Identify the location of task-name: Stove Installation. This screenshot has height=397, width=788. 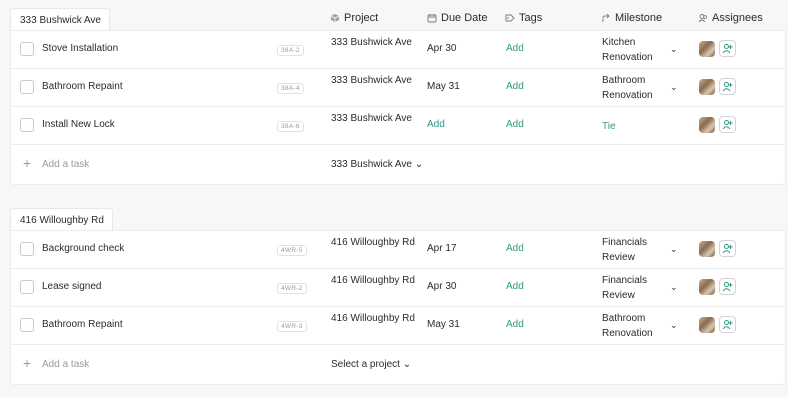
(80, 48).